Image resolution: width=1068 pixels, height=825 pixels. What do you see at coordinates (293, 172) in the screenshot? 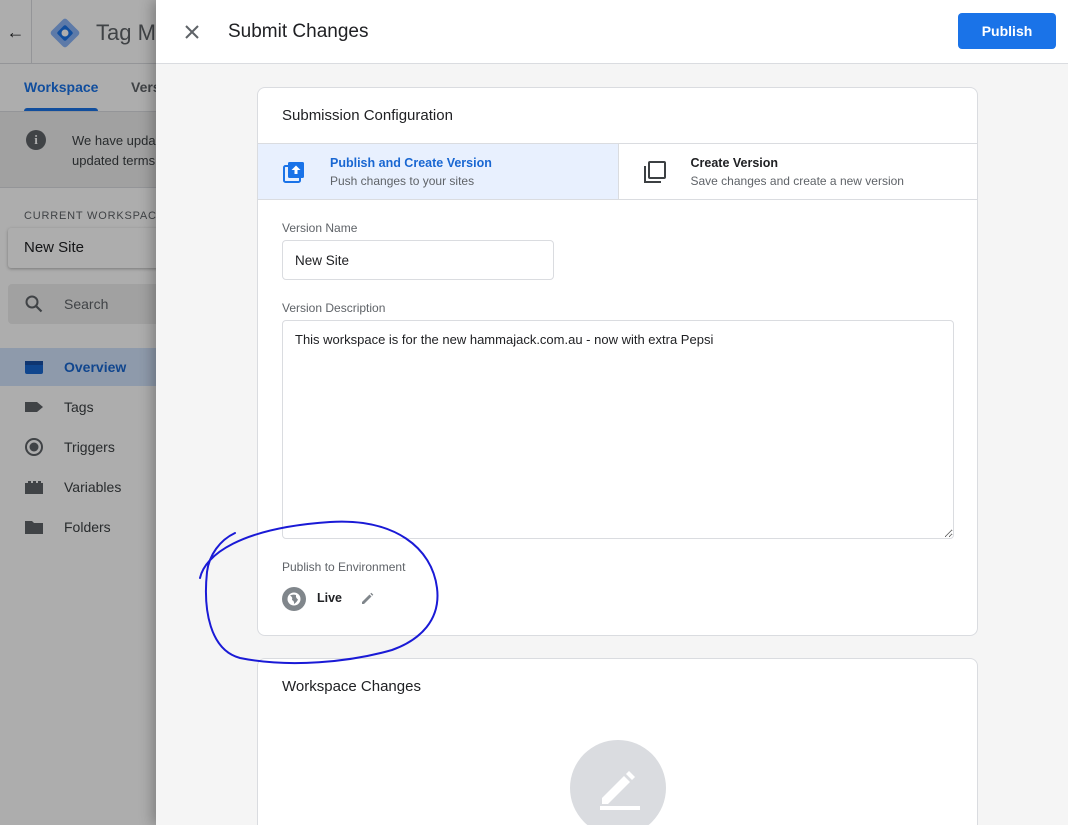
I see `publish-upload-icon` at bounding box center [293, 172].